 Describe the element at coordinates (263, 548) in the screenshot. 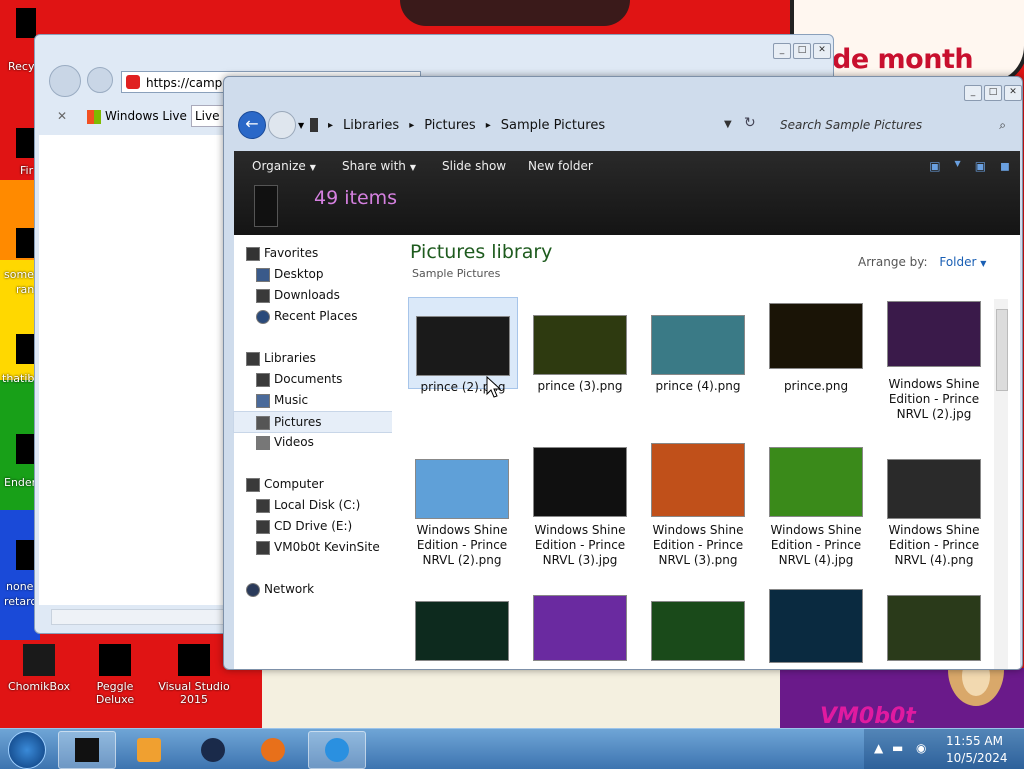

I see `network-drive-icon` at that location.